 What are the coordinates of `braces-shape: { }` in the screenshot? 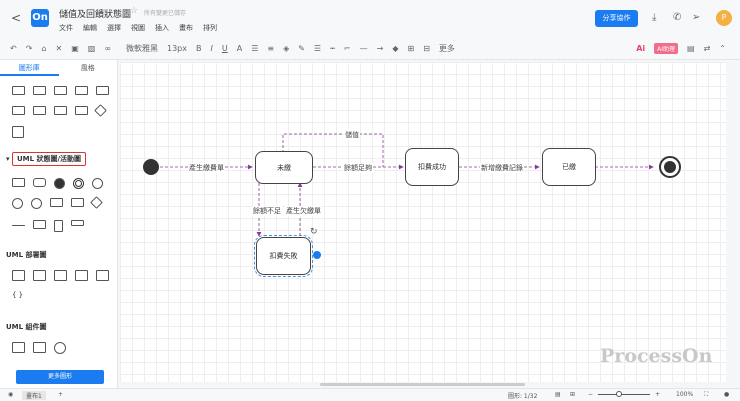 It's located at (17, 295).